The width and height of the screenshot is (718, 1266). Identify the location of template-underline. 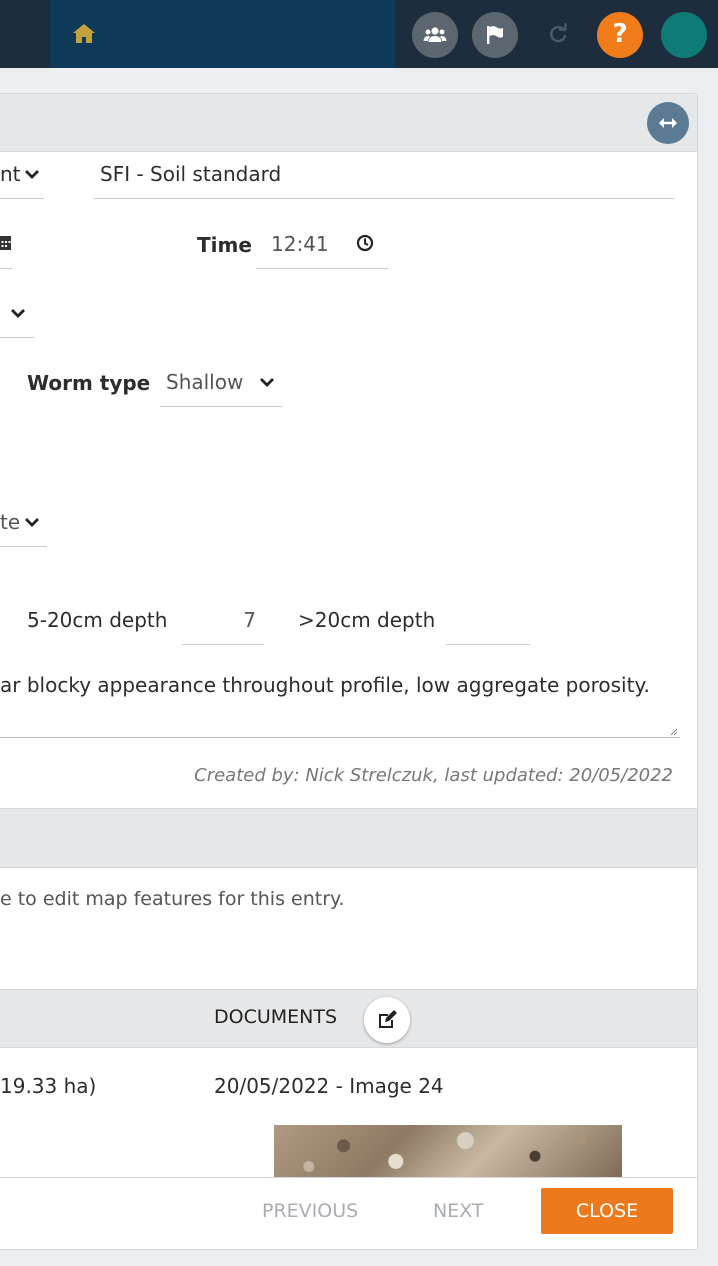
(384, 198).